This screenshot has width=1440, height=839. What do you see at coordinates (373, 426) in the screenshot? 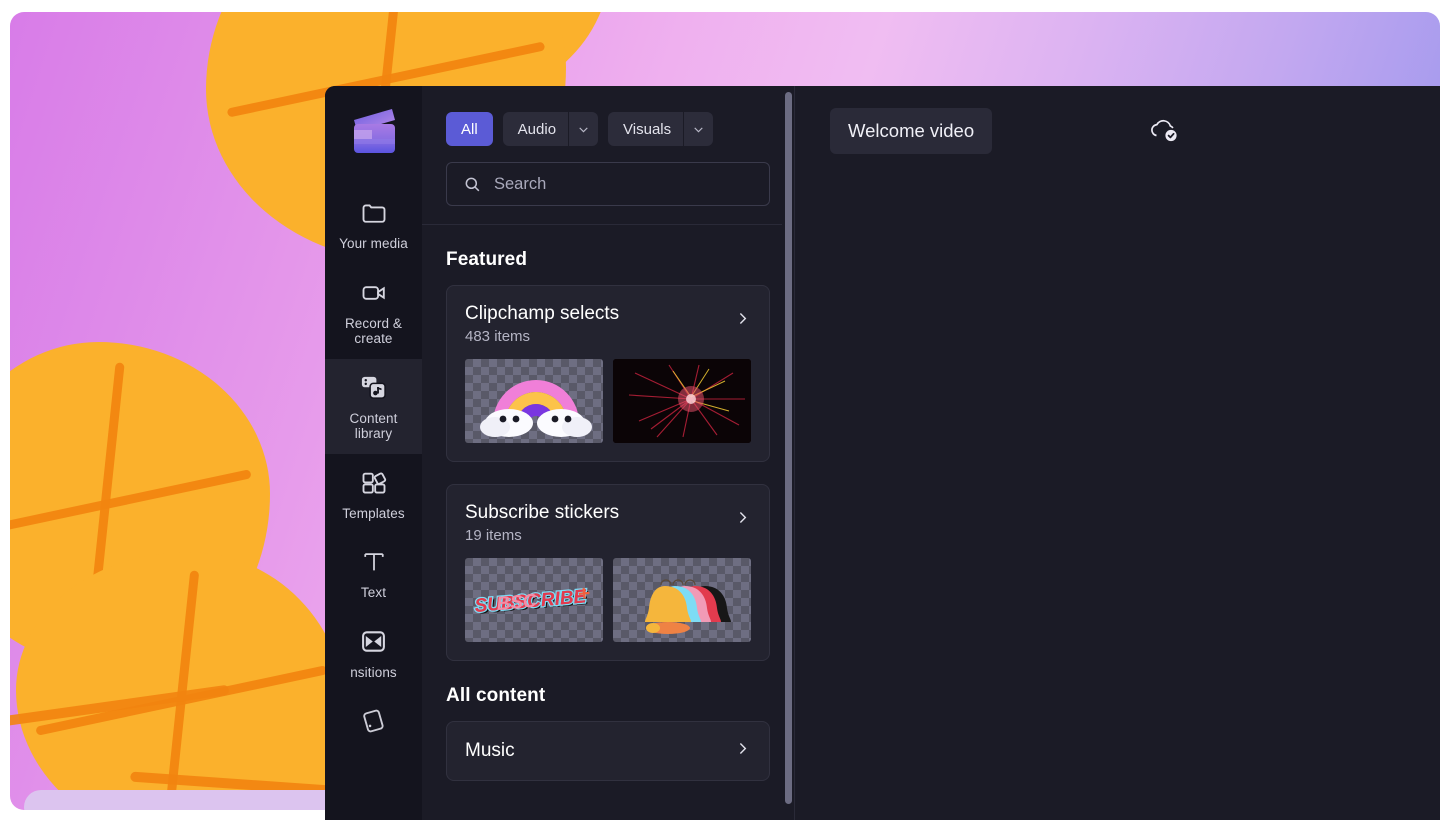
I see `sidebar-item-label: Content library` at bounding box center [373, 426].